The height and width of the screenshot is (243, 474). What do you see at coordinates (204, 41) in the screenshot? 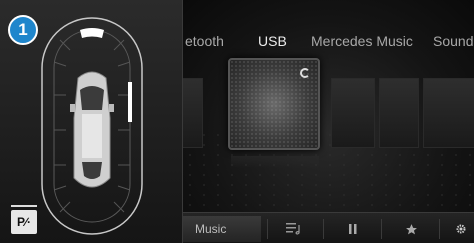
I see `tab-bluetooth: etooth` at bounding box center [204, 41].